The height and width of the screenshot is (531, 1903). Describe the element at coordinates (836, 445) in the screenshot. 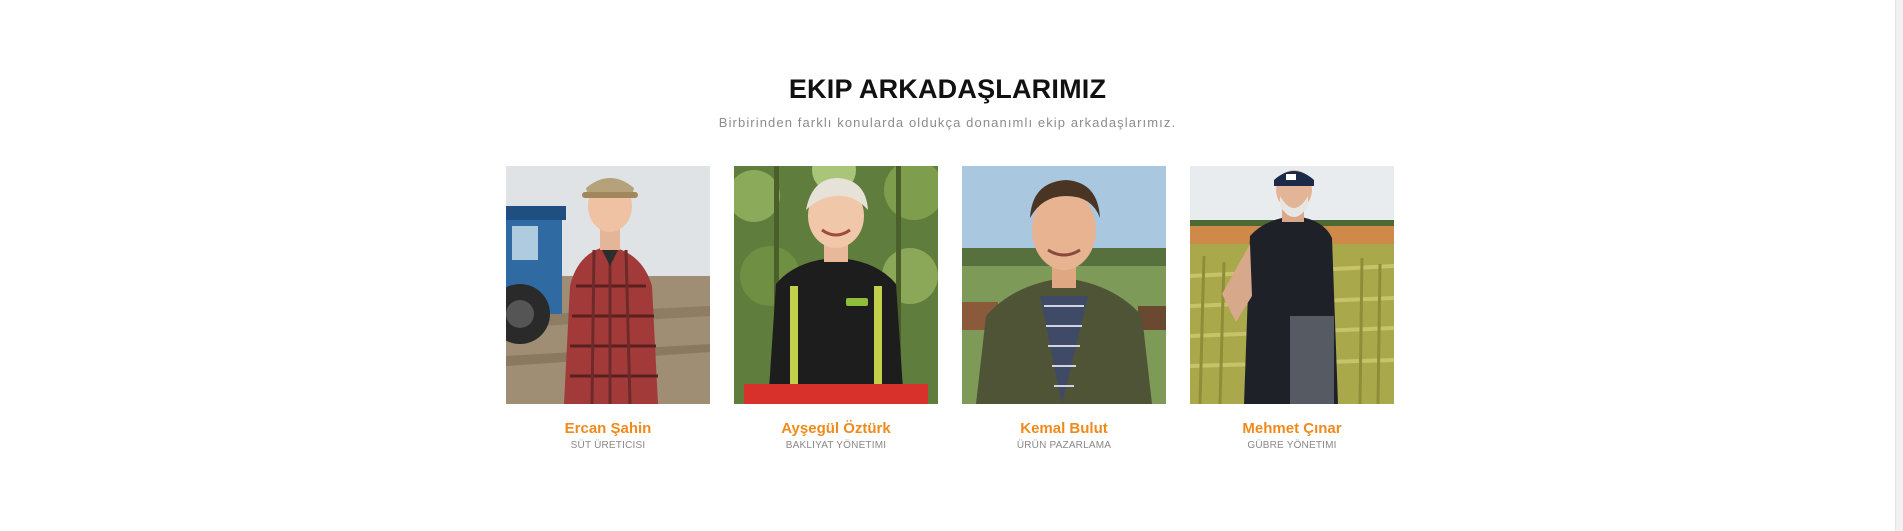

I see `member-role: BAKLIYAT YÖNETIMI` at that location.